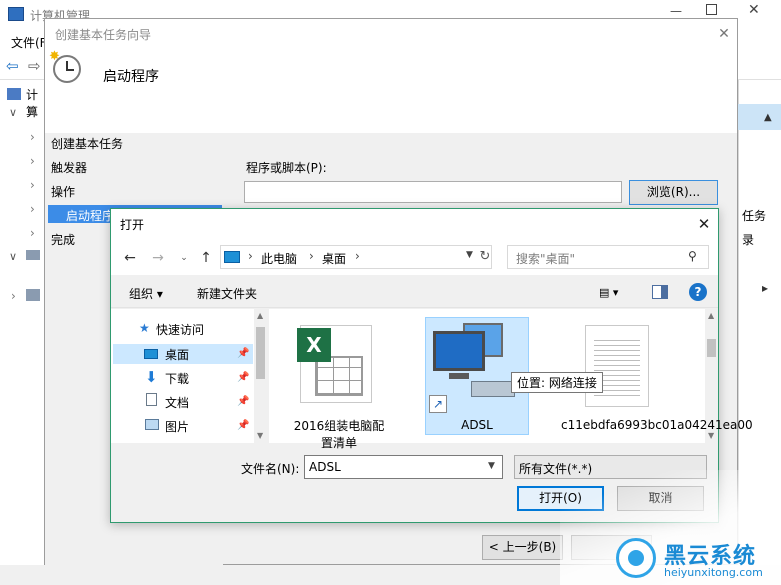  Describe the element at coordinates (334, 258) in the screenshot. I see `breadcrumb-desktop: 桌面` at that location.